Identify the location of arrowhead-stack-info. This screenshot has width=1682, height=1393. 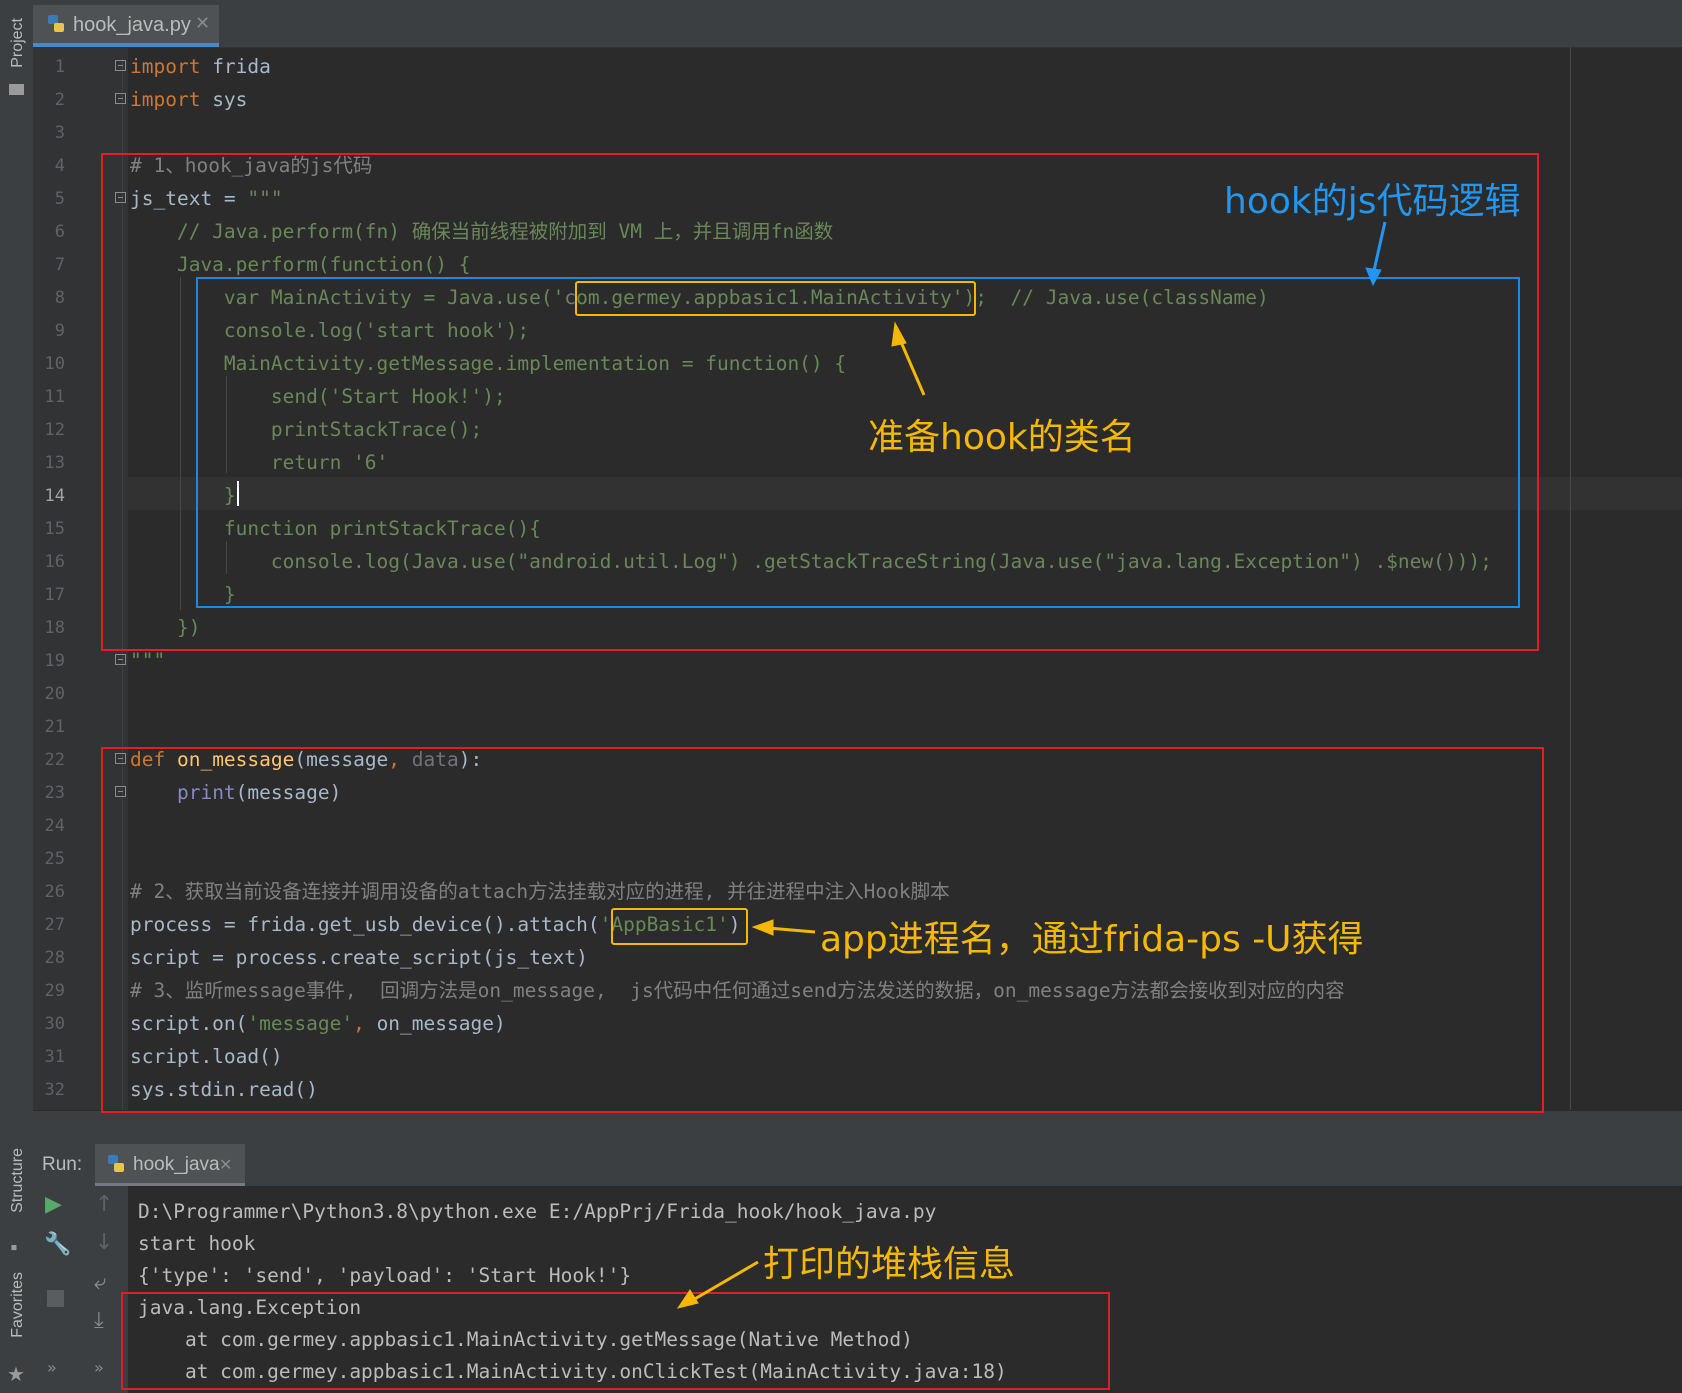
(687, 1299).